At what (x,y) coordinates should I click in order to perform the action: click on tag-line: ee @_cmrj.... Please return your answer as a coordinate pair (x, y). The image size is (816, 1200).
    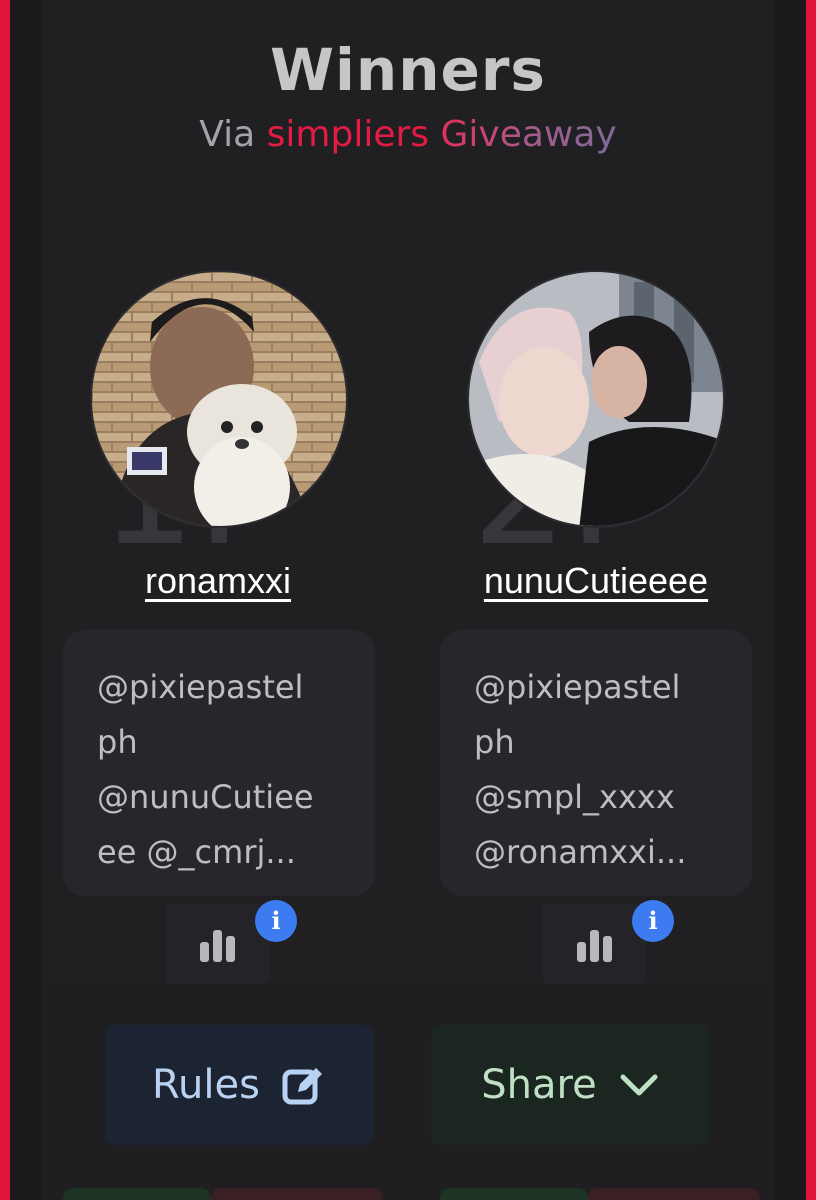
    Looking at the image, I should click on (196, 852).